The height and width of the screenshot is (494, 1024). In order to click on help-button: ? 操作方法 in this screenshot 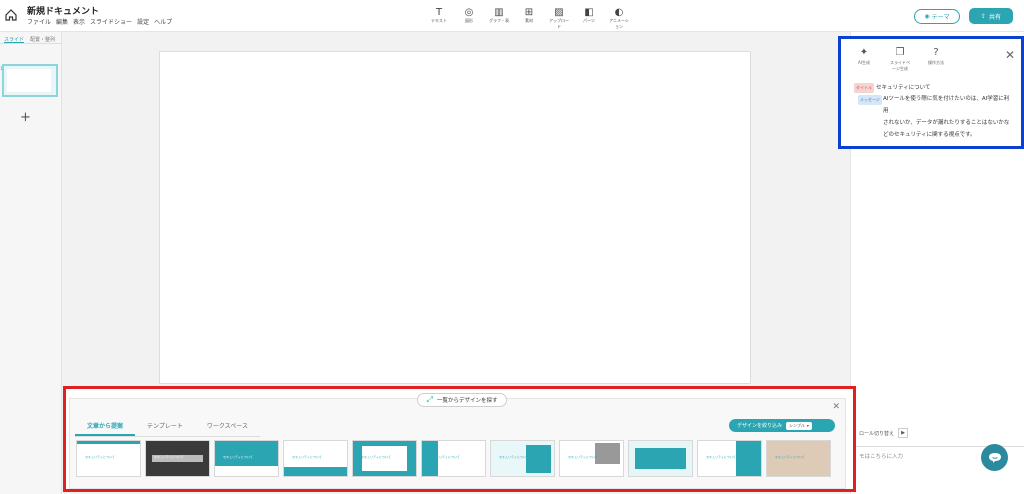, I will do `click(936, 59)`.